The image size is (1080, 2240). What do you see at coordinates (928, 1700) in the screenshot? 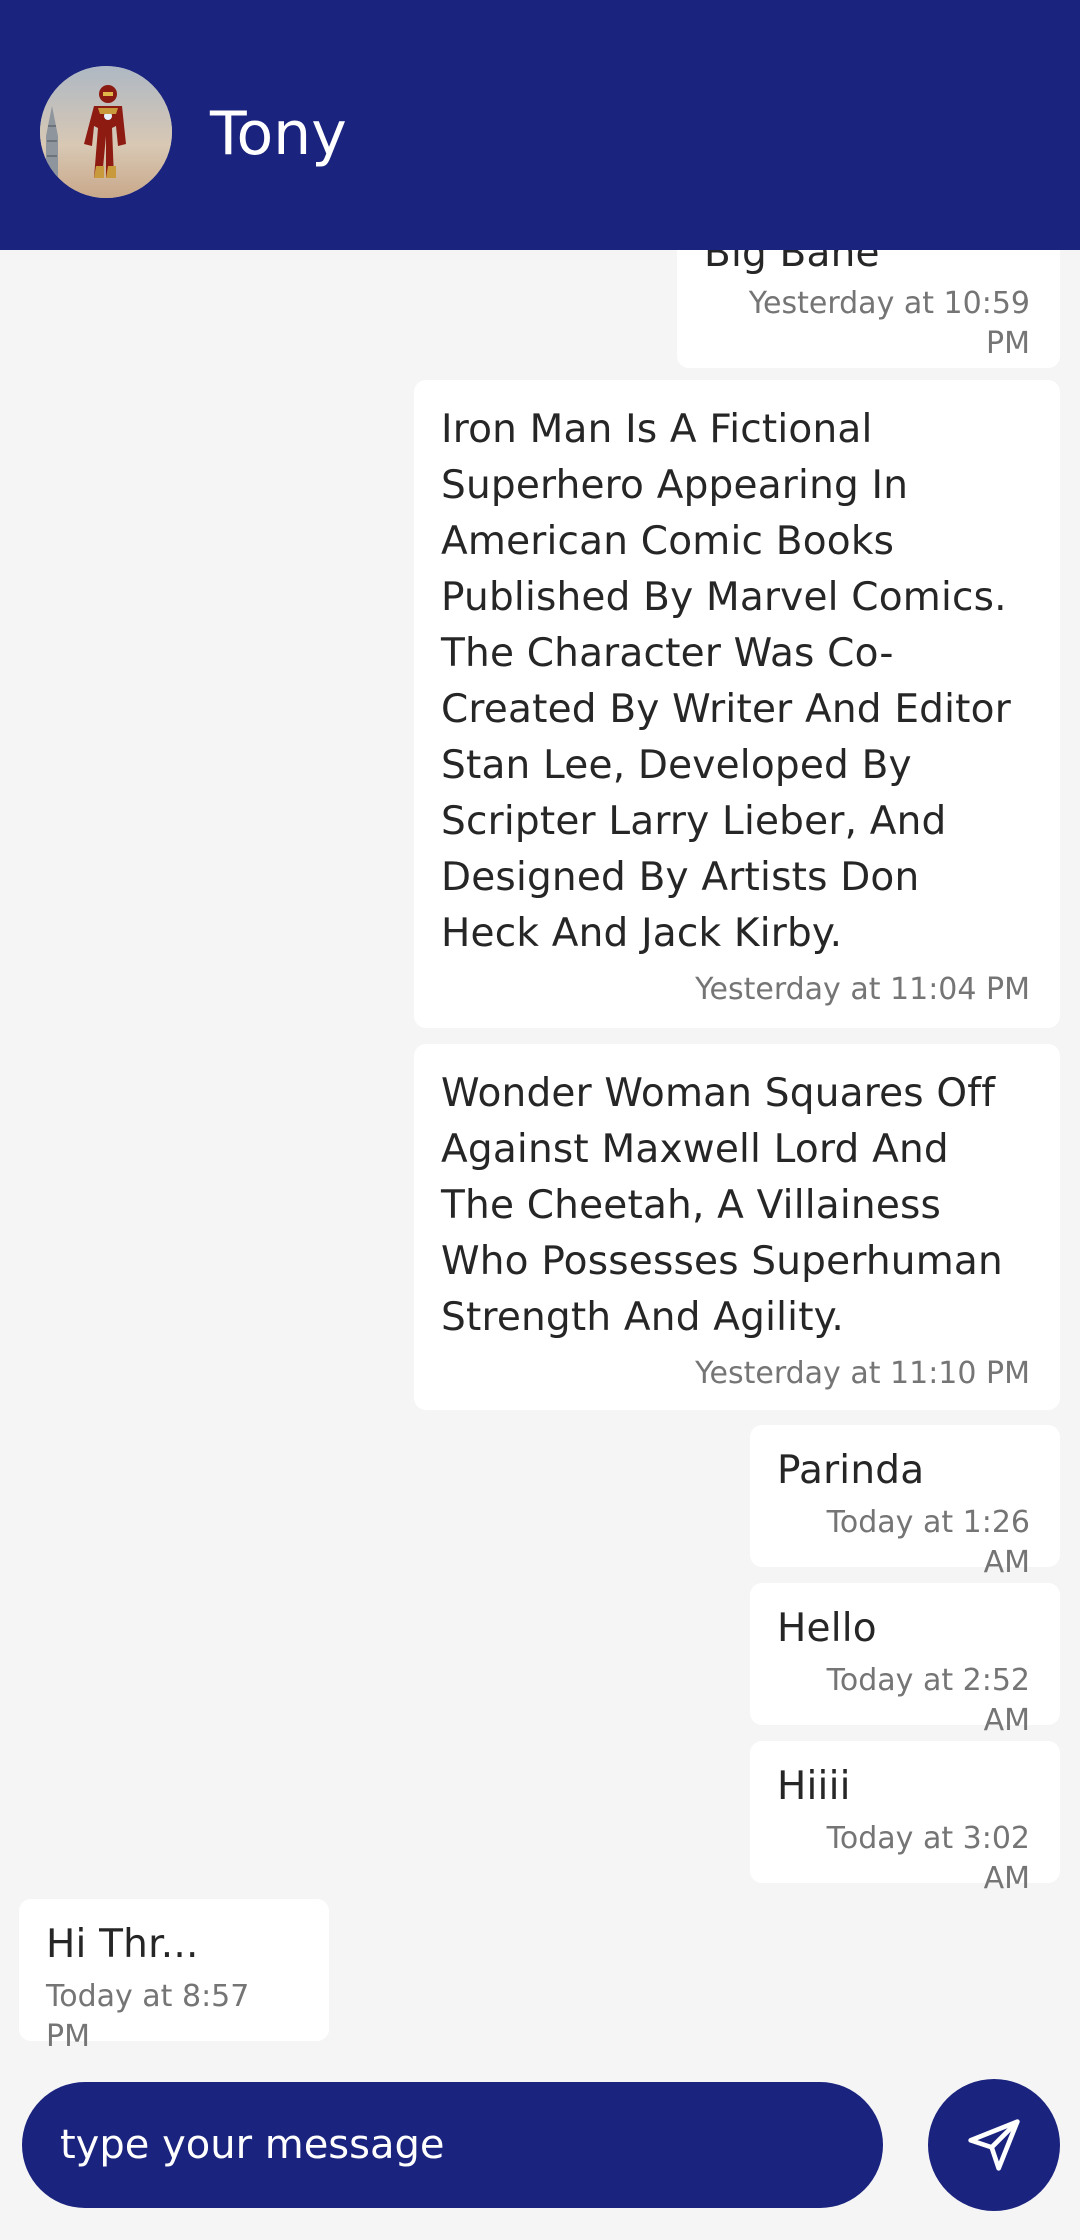
I see `message-timestamp: Today at 2:52 AM` at bounding box center [928, 1700].